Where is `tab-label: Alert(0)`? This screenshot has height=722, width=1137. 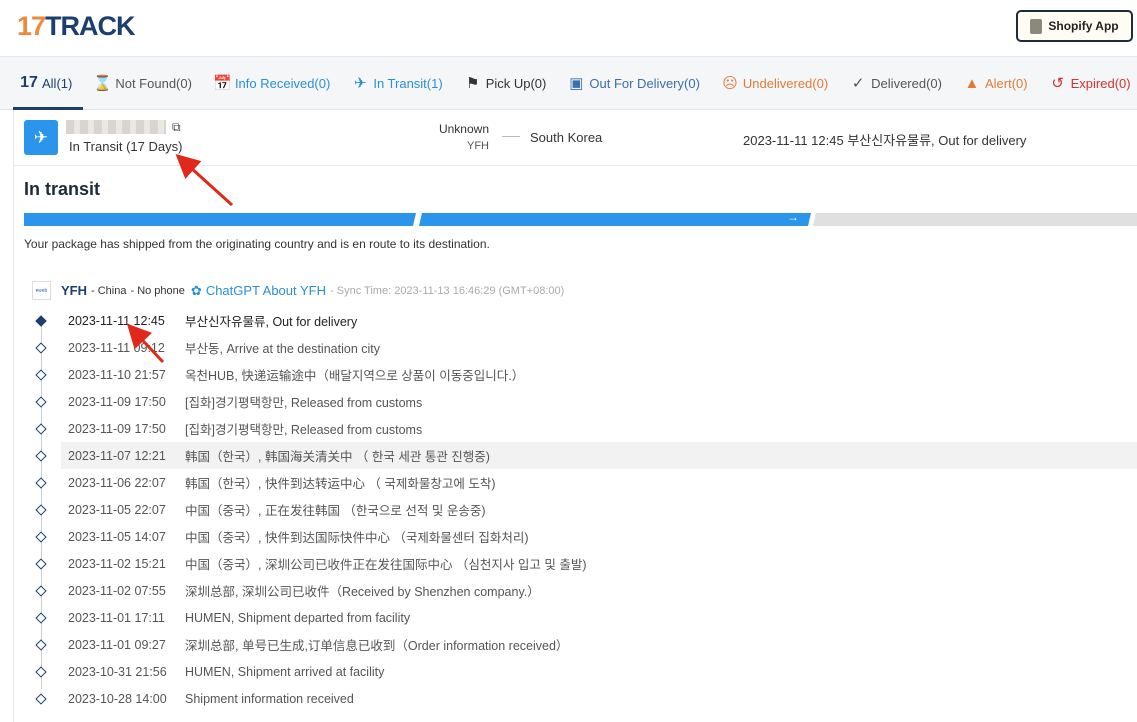 tab-label: Alert(0) is located at coordinates (1006, 83).